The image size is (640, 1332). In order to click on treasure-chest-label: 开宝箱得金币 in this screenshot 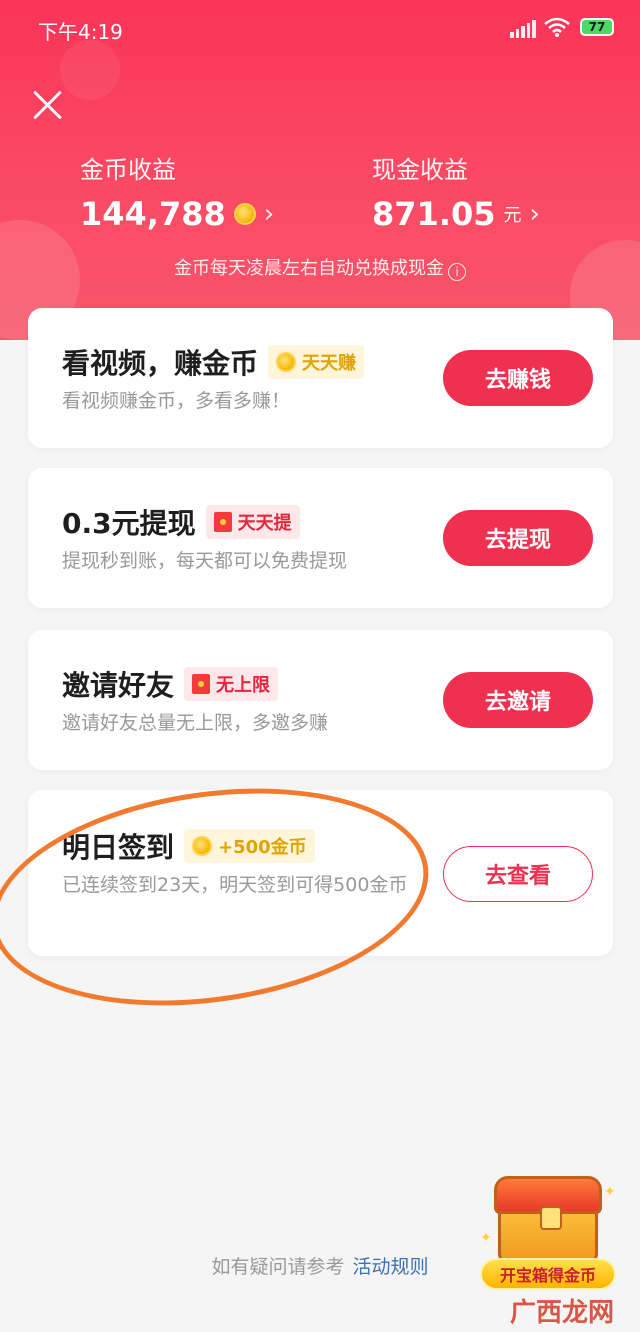, I will do `click(548, 1274)`.